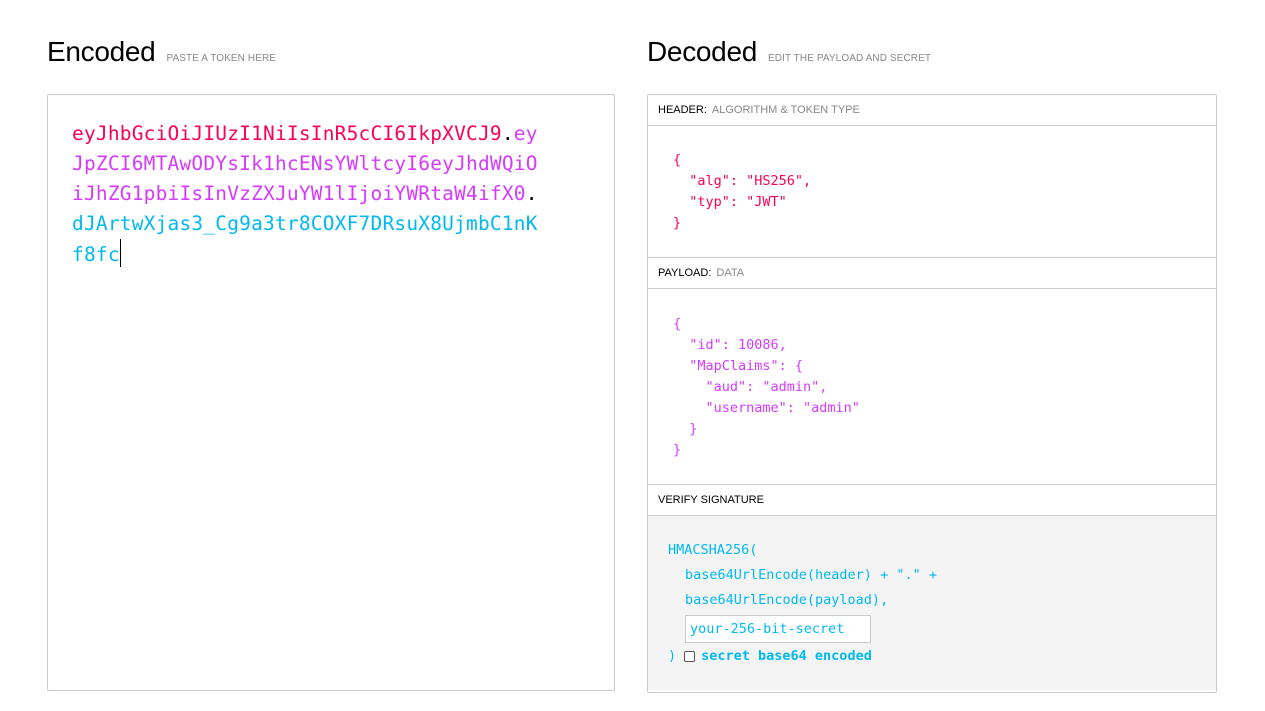  I want to click on payload-section-hint: DATA, so click(730, 273).